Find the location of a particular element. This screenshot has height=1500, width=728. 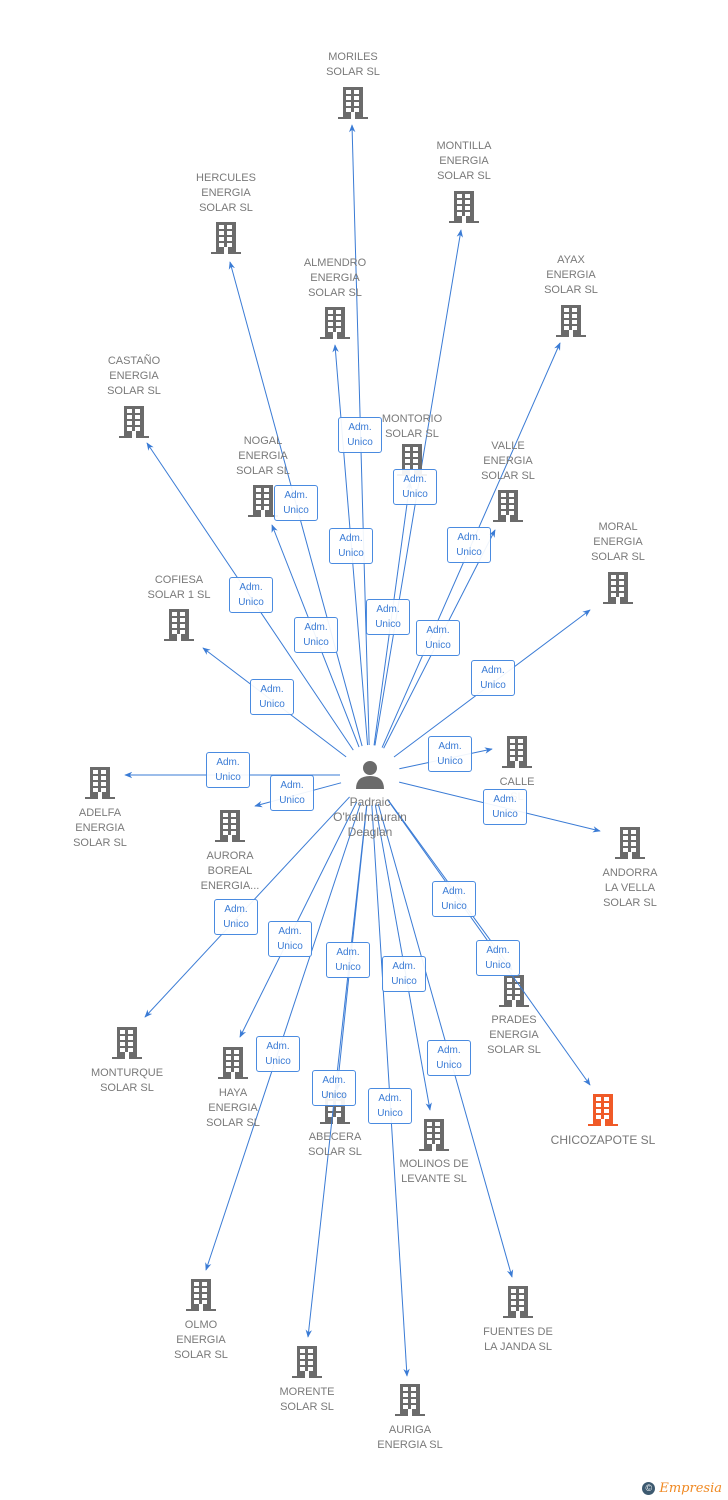

company-label: MORENTE SOLAR SL is located at coordinates (307, 1400).